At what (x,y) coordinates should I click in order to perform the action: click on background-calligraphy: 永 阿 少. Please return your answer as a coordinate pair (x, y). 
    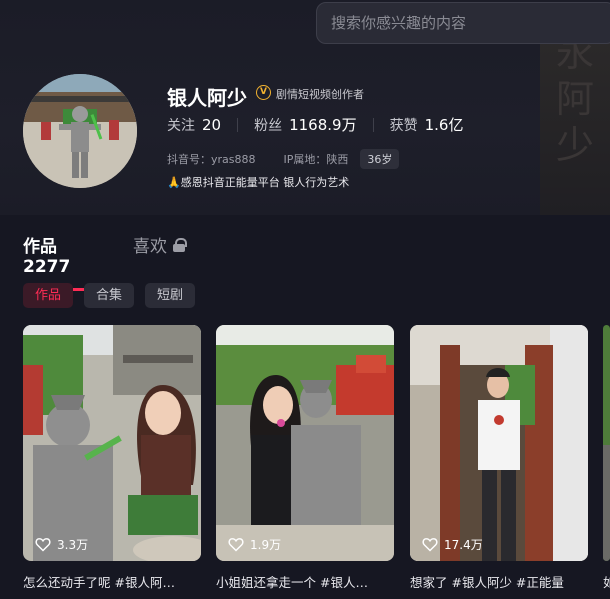
    Looking at the image, I should click on (575, 122).